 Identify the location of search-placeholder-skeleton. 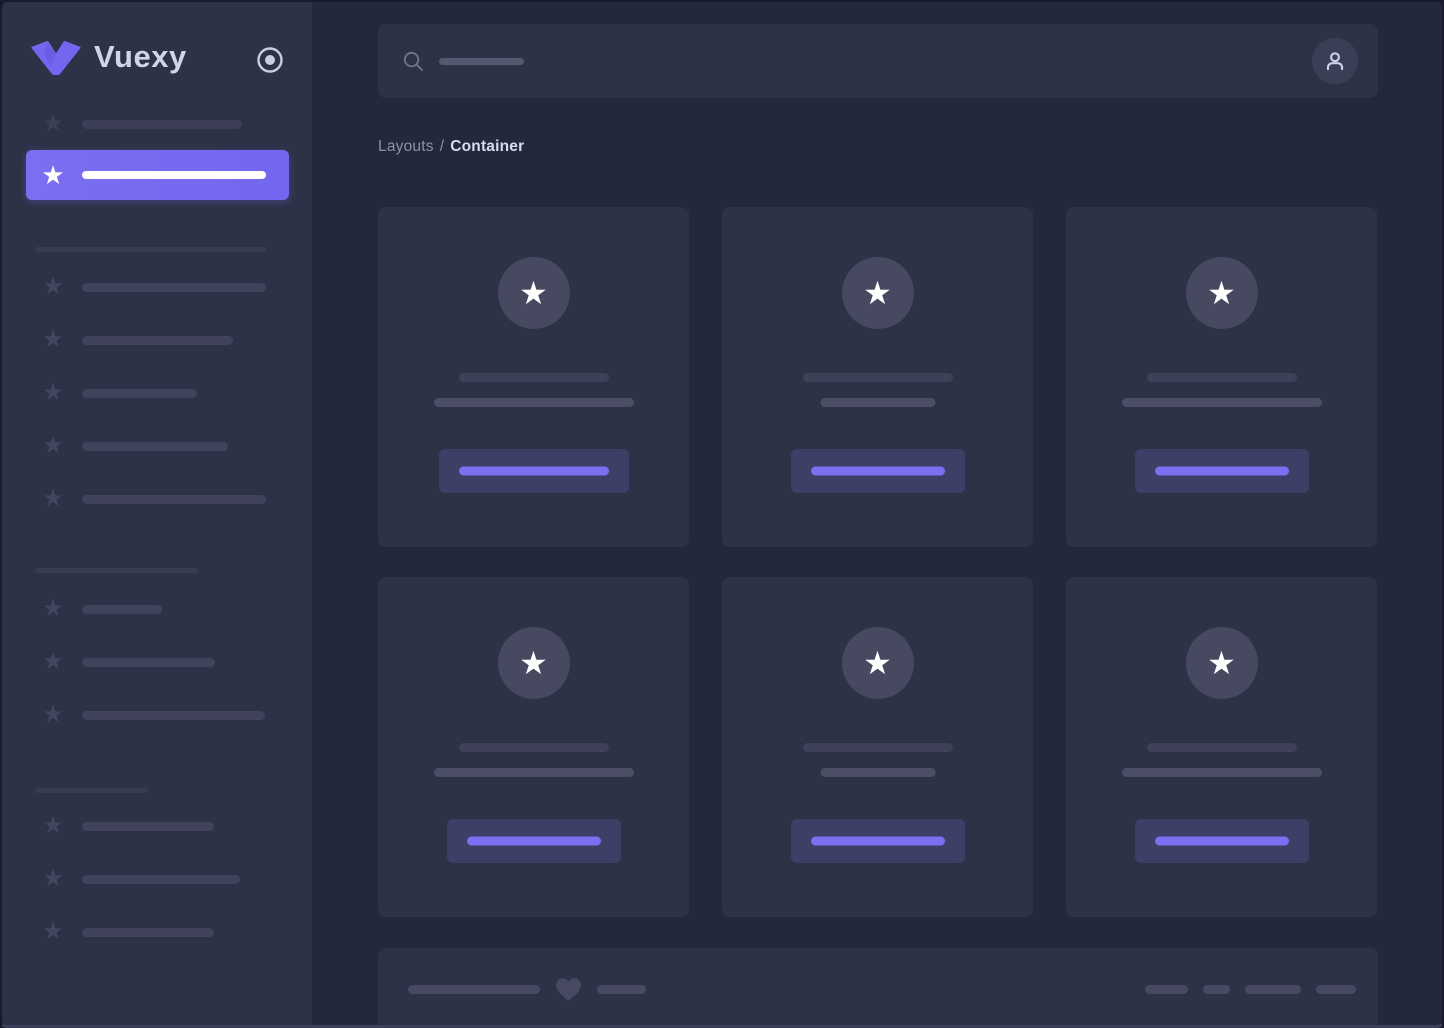
(481, 61).